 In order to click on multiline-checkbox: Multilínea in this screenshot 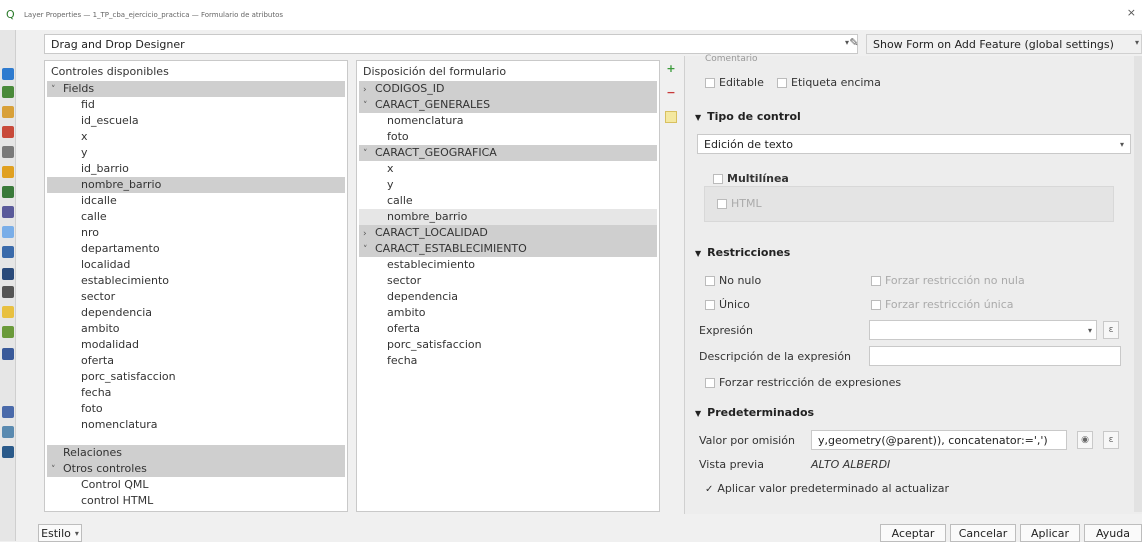, I will do `click(751, 178)`.